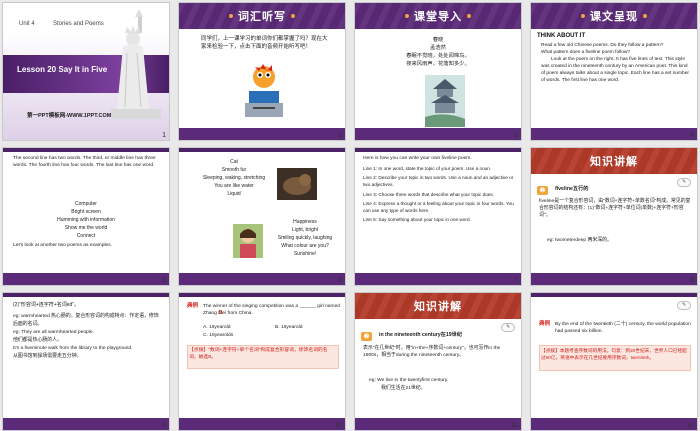 This screenshot has height=431, width=700. Describe the element at coordinates (218, 335) in the screenshot. I see `option-c: C. 16yearolds` at that location.